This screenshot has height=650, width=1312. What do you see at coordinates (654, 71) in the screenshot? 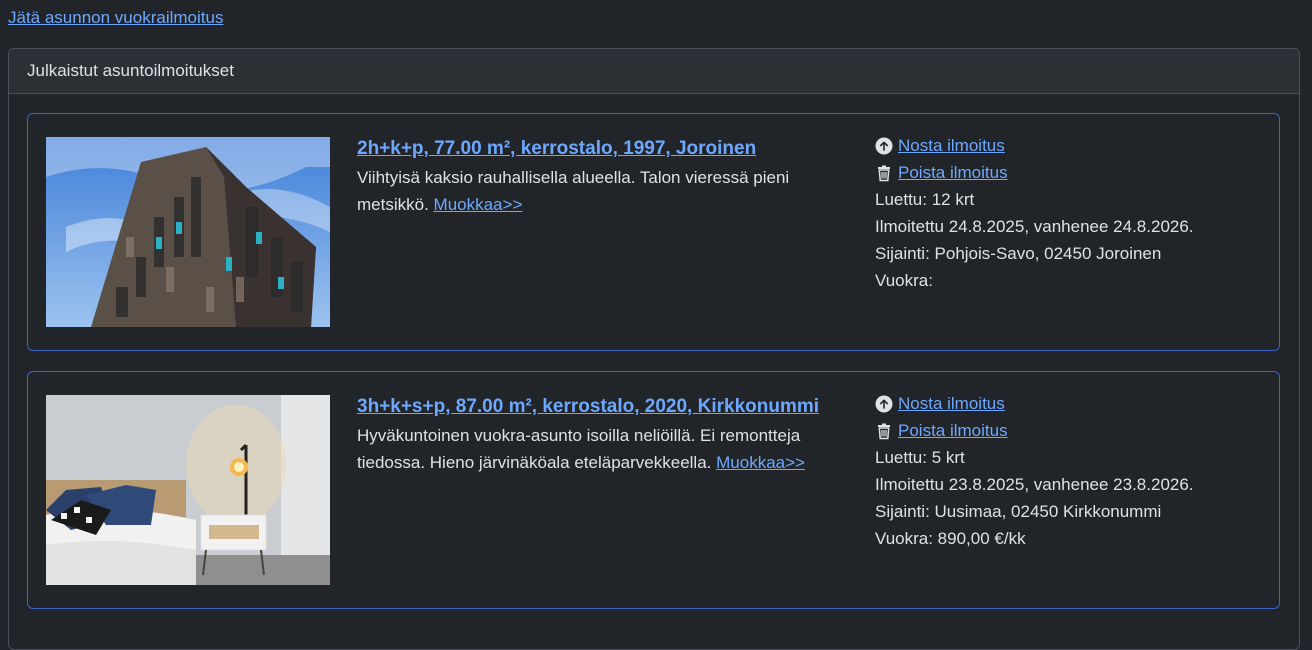
I see `panel-title: Julkaistut asuntoilmoitukset` at bounding box center [654, 71].